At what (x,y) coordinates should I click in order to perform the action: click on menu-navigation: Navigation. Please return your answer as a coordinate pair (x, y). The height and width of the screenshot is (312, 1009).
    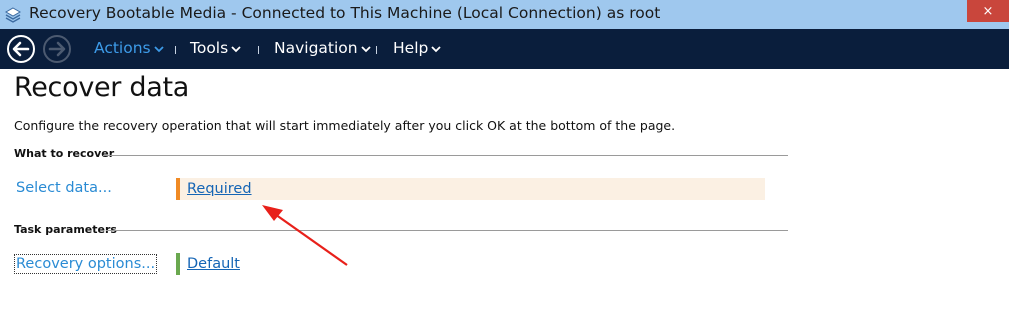
    Looking at the image, I should click on (322, 48).